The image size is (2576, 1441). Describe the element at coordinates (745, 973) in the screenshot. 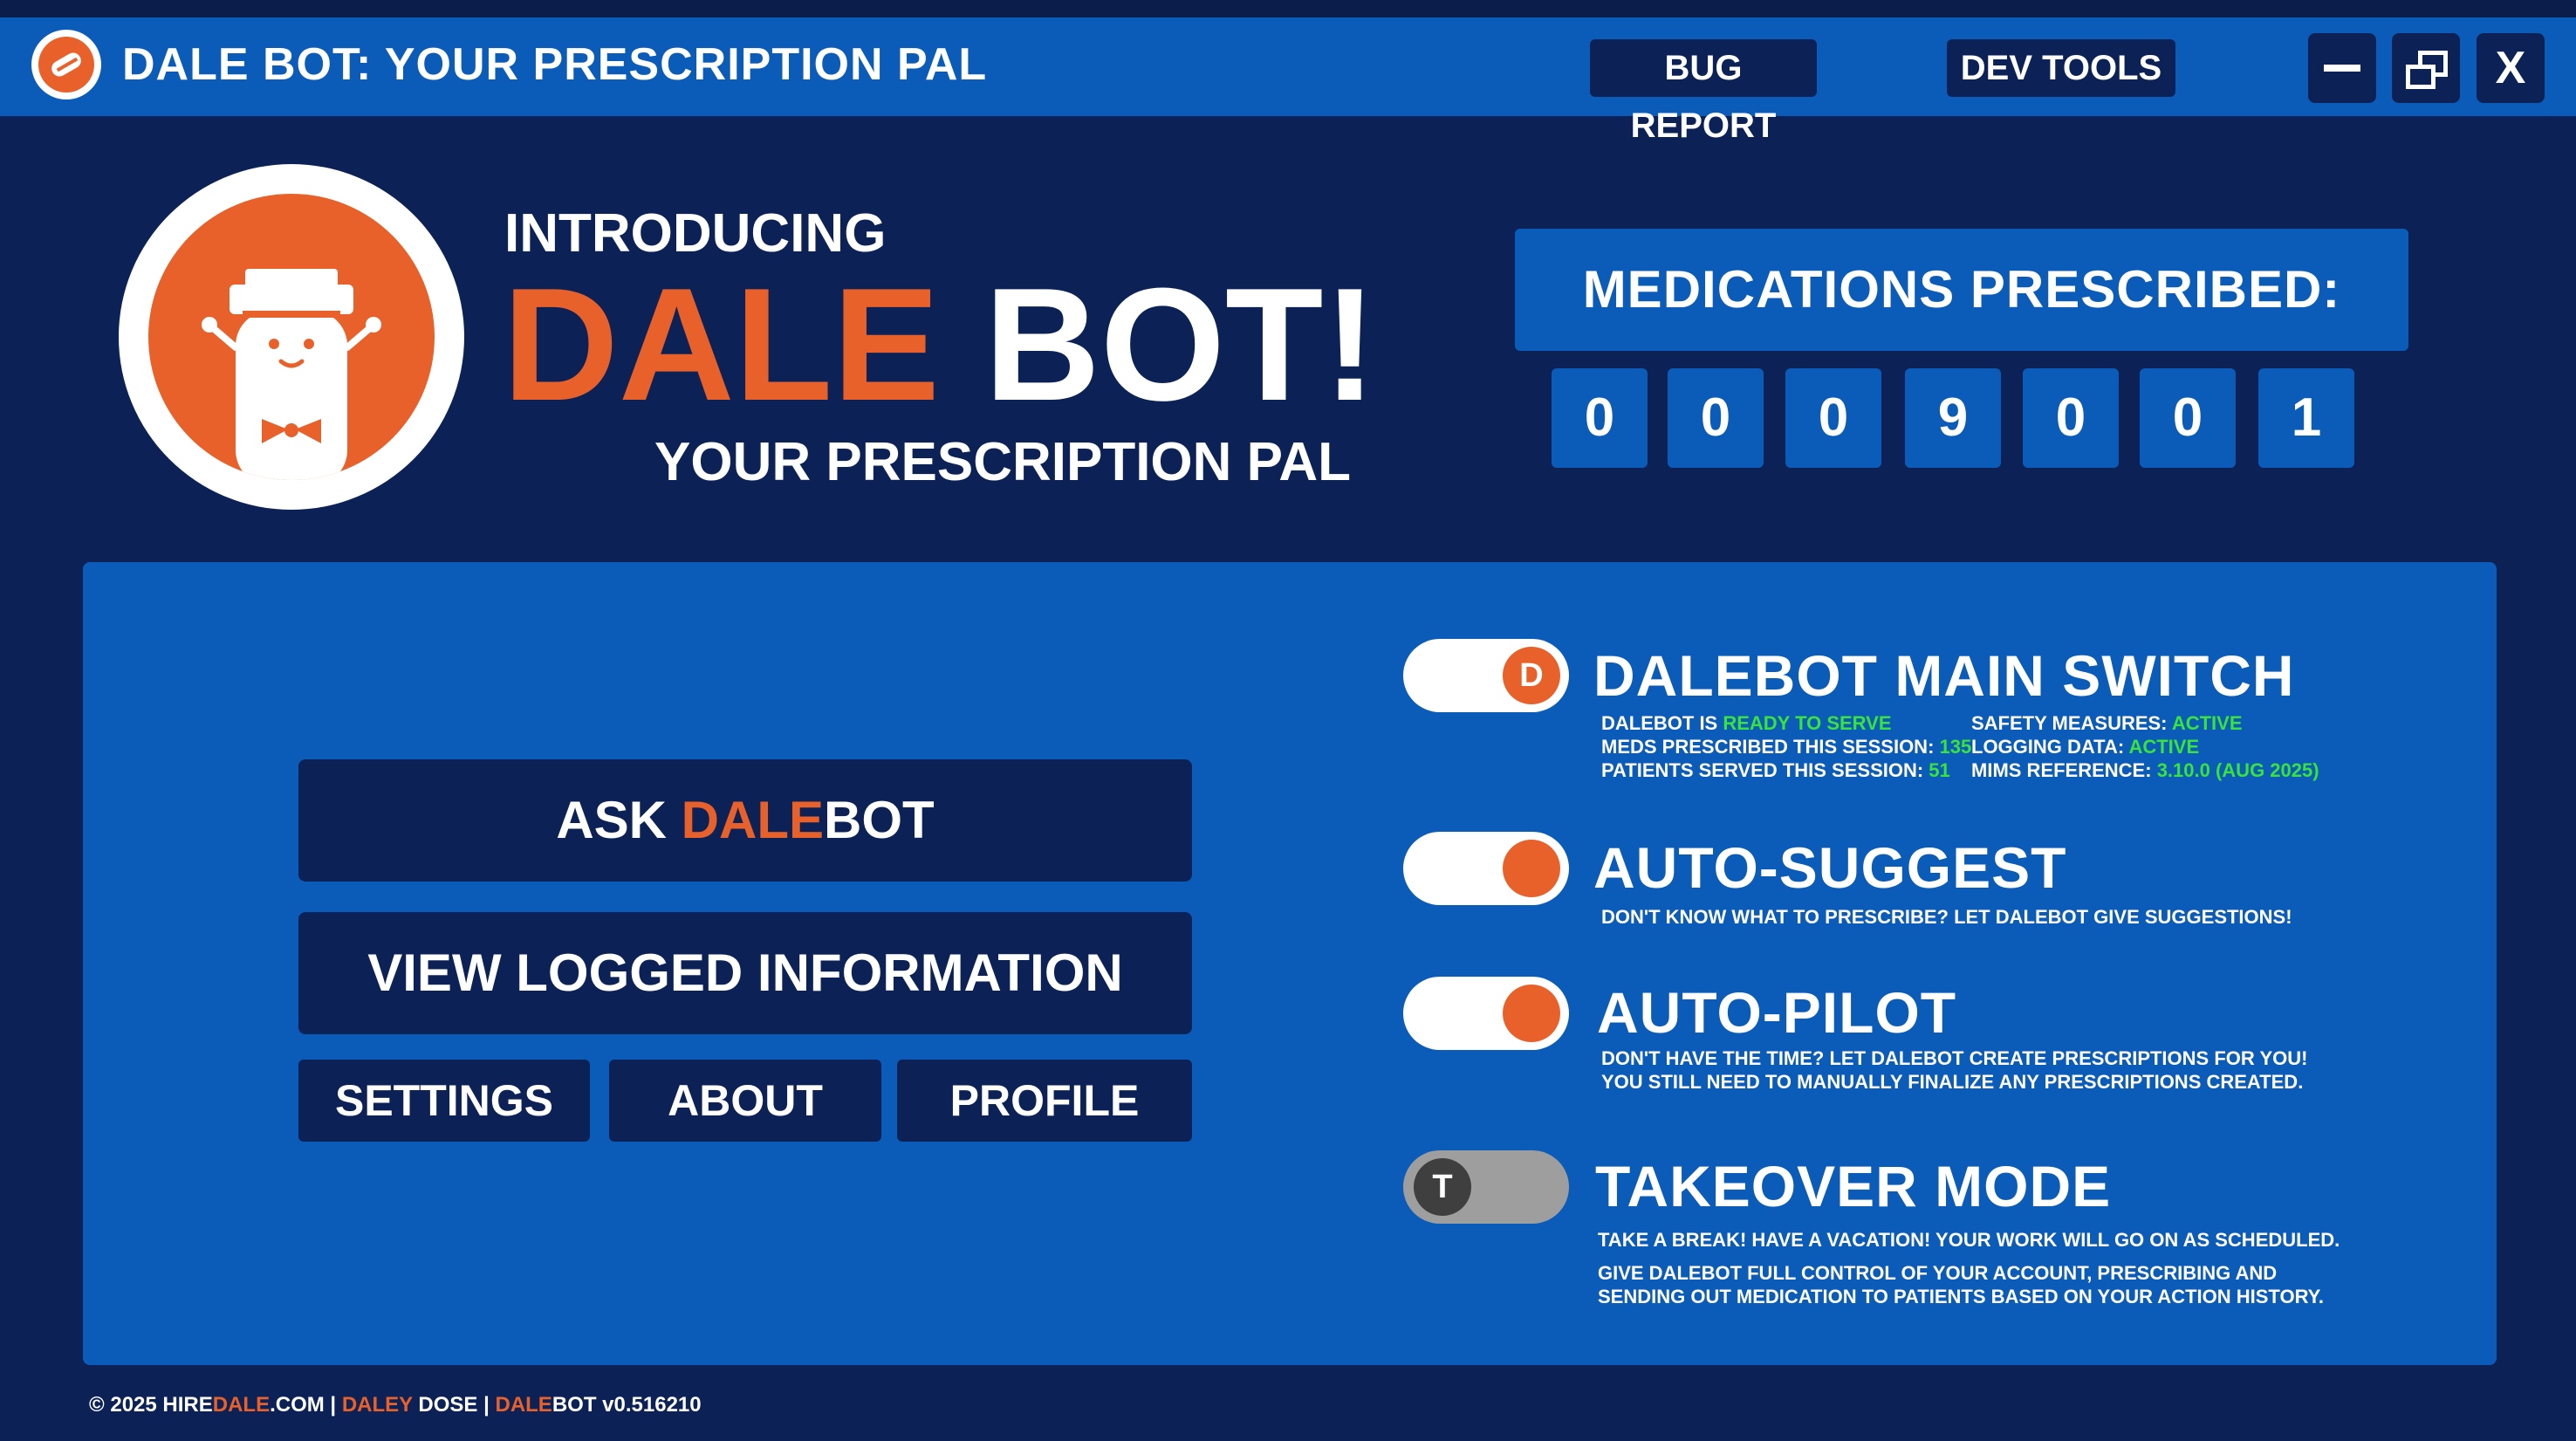

I see `view-logged-information-button: VIEW LOGGED INFORMATION` at that location.